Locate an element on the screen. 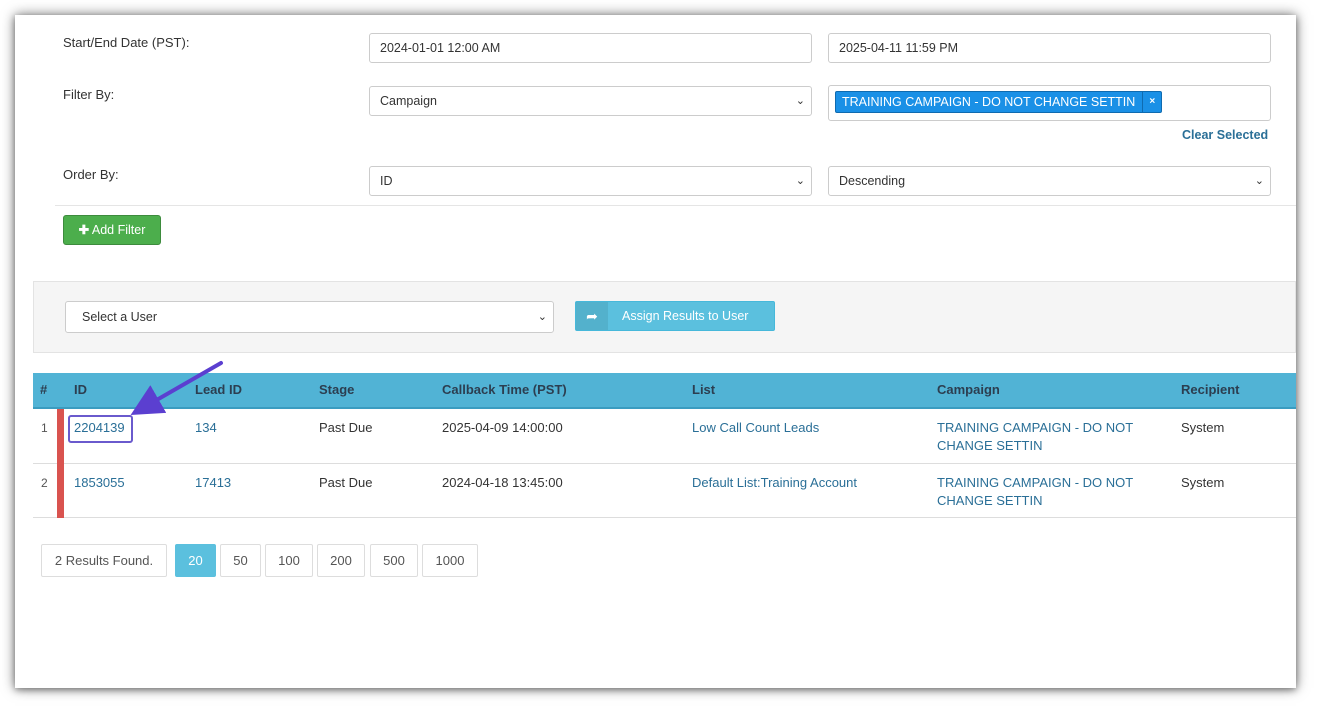  row-number: 2 is located at coordinates (44, 483).